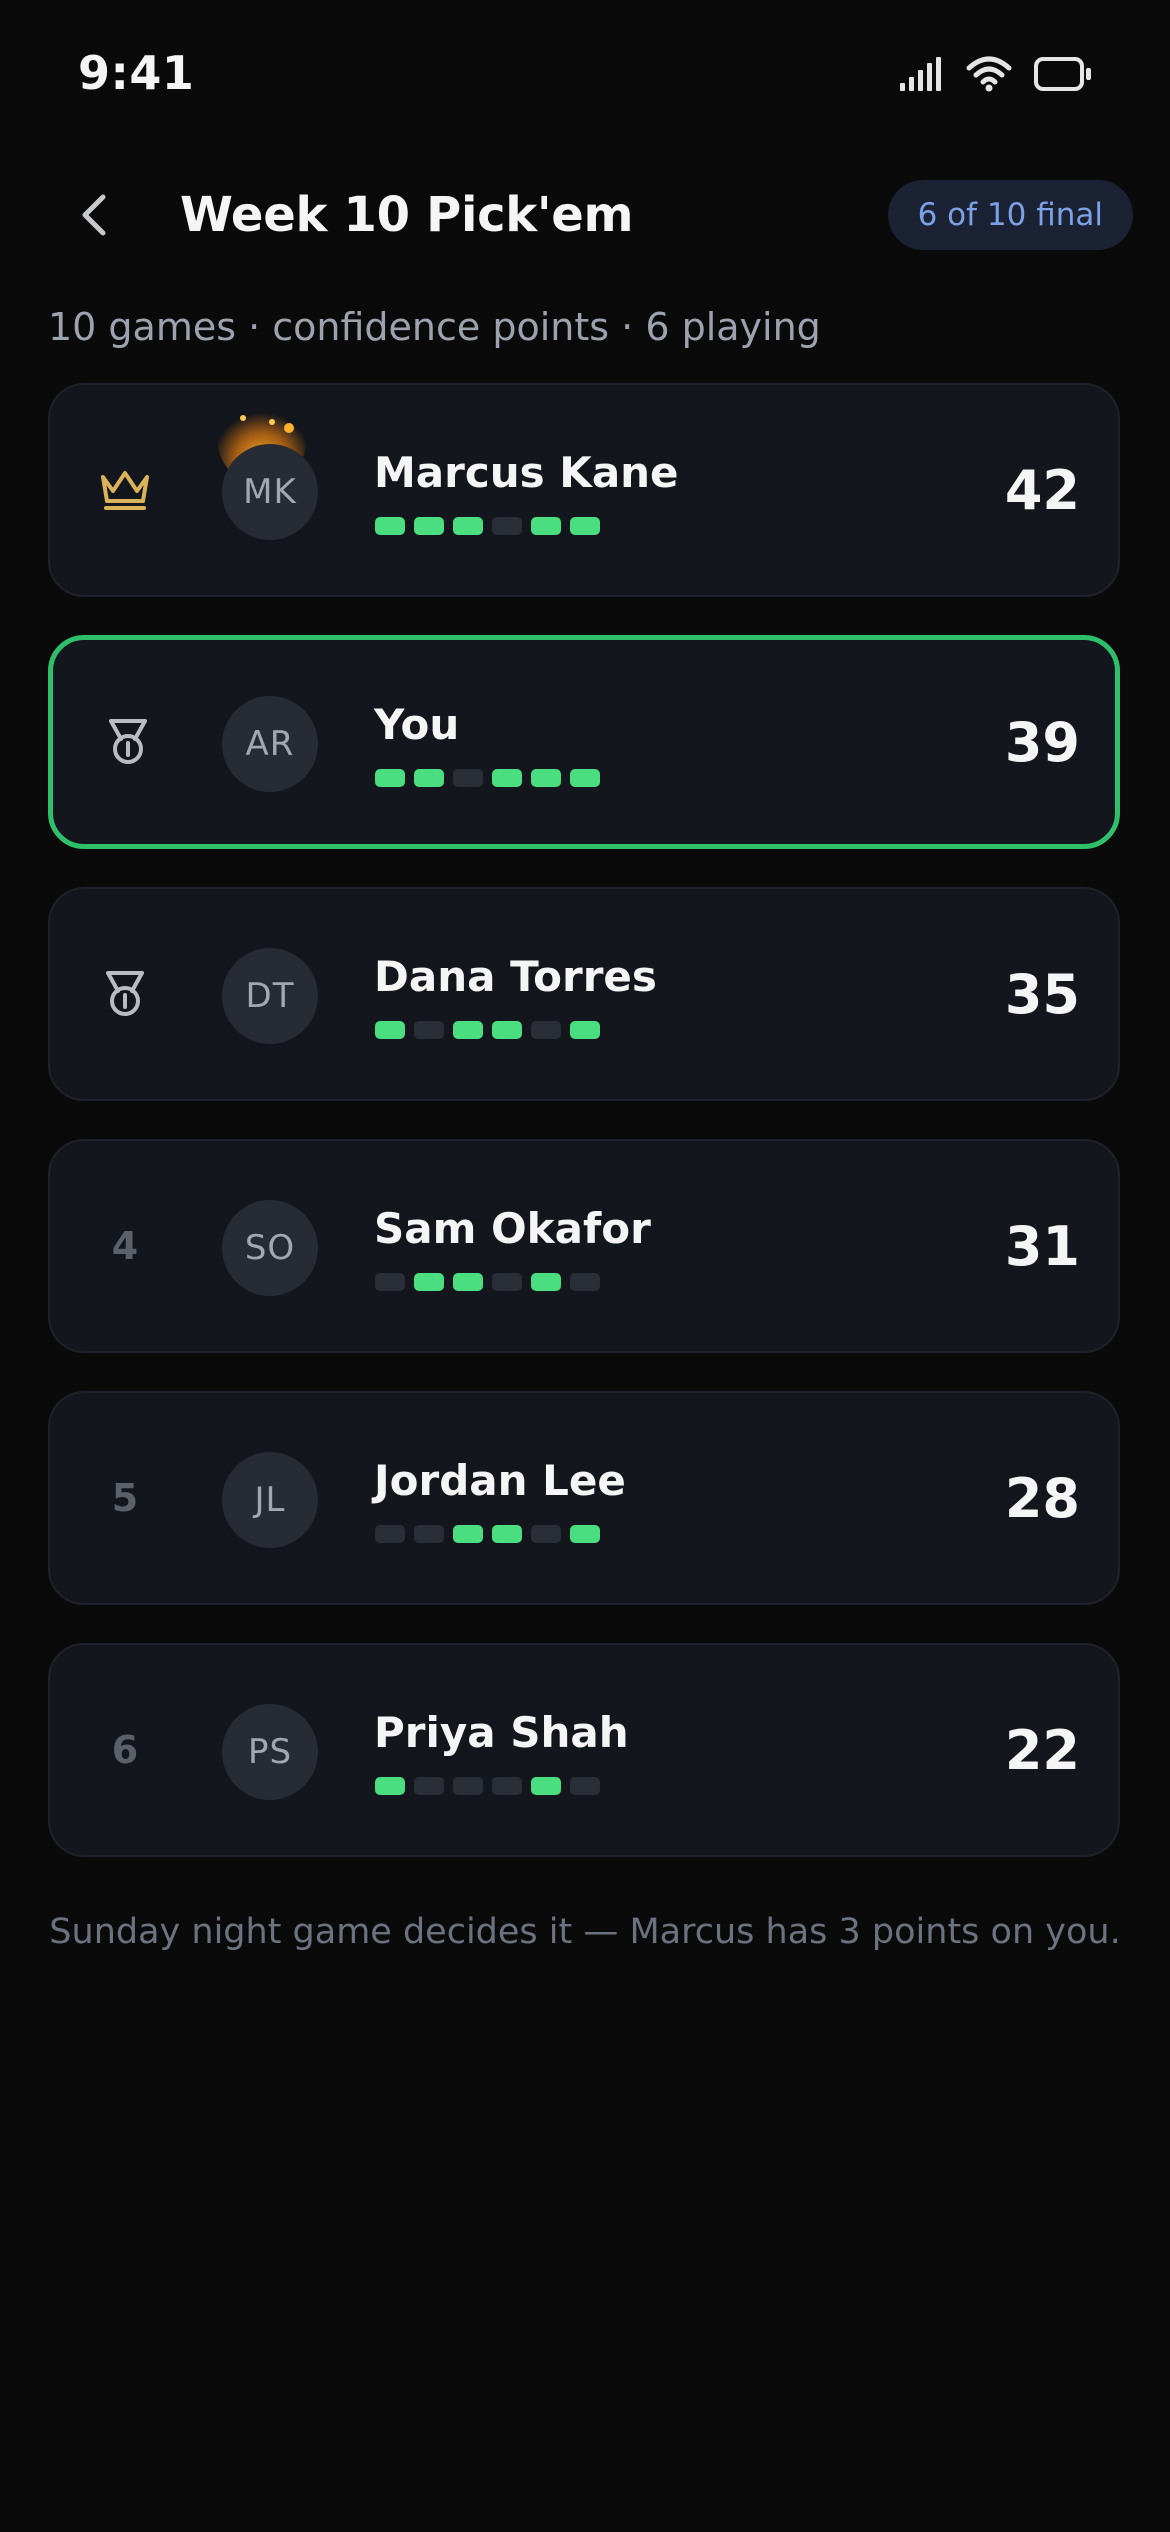 The image size is (1170, 2532). Describe the element at coordinates (270, 1248) in the screenshot. I see `avatar: SO` at that location.